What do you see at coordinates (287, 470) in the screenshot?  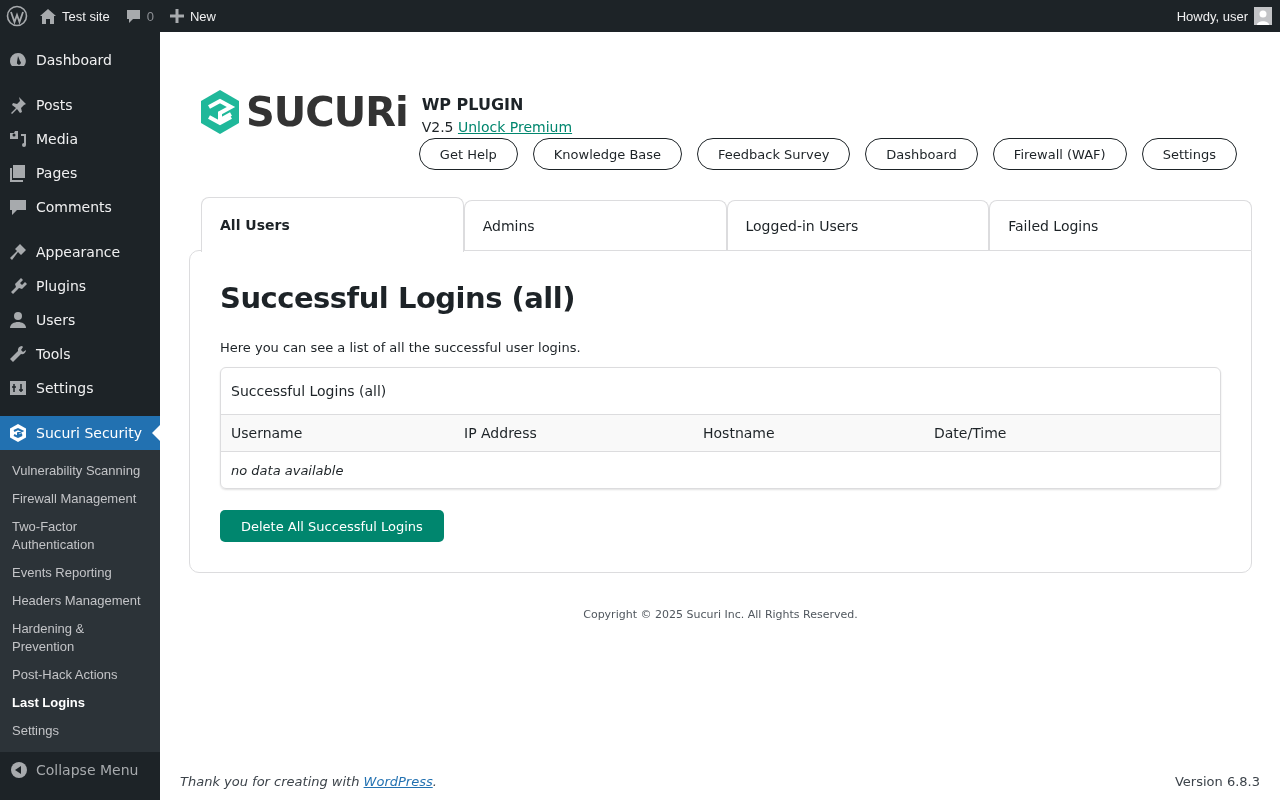 I see `empty-message: no data available` at bounding box center [287, 470].